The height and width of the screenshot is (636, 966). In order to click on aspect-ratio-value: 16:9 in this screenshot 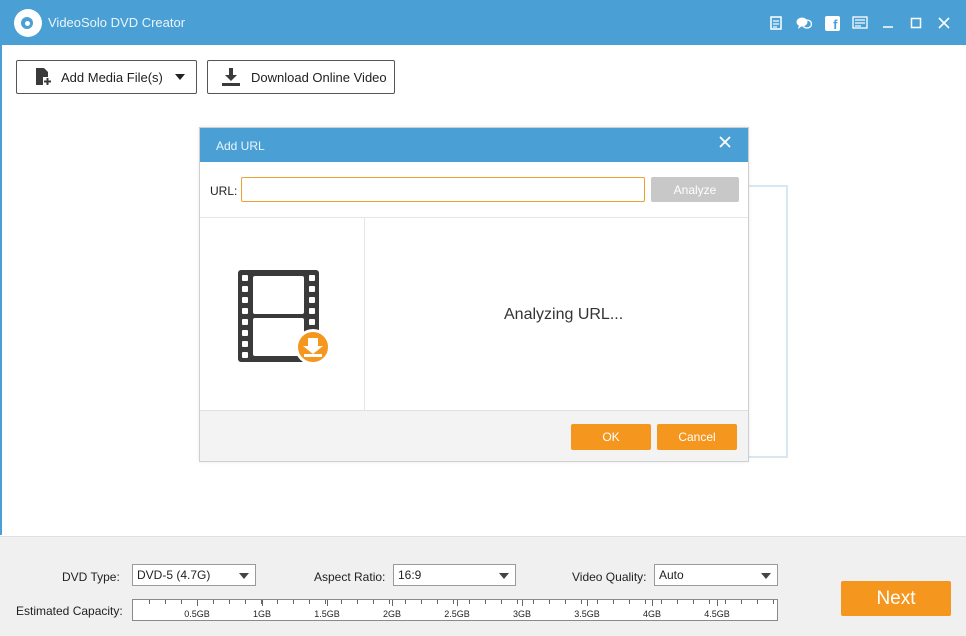, I will do `click(410, 575)`.